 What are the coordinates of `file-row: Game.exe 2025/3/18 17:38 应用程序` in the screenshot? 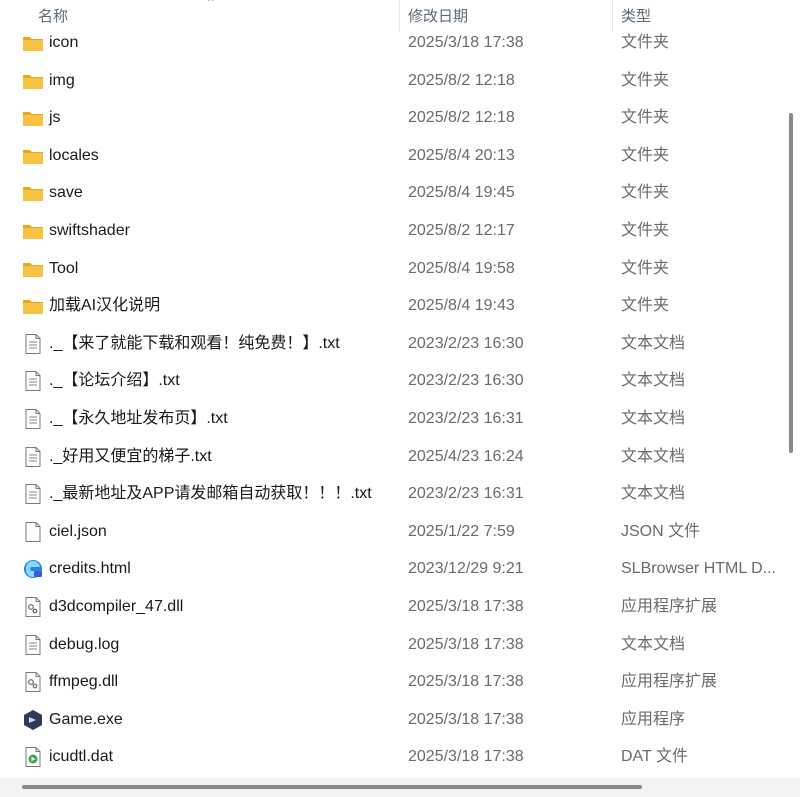 It's located at (390, 720).